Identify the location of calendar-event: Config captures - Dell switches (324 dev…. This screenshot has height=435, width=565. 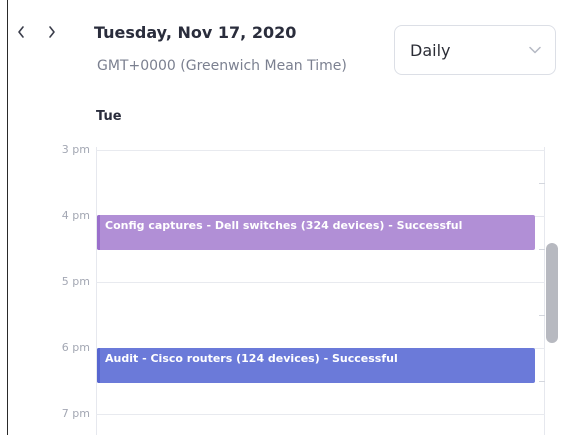
(316, 232).